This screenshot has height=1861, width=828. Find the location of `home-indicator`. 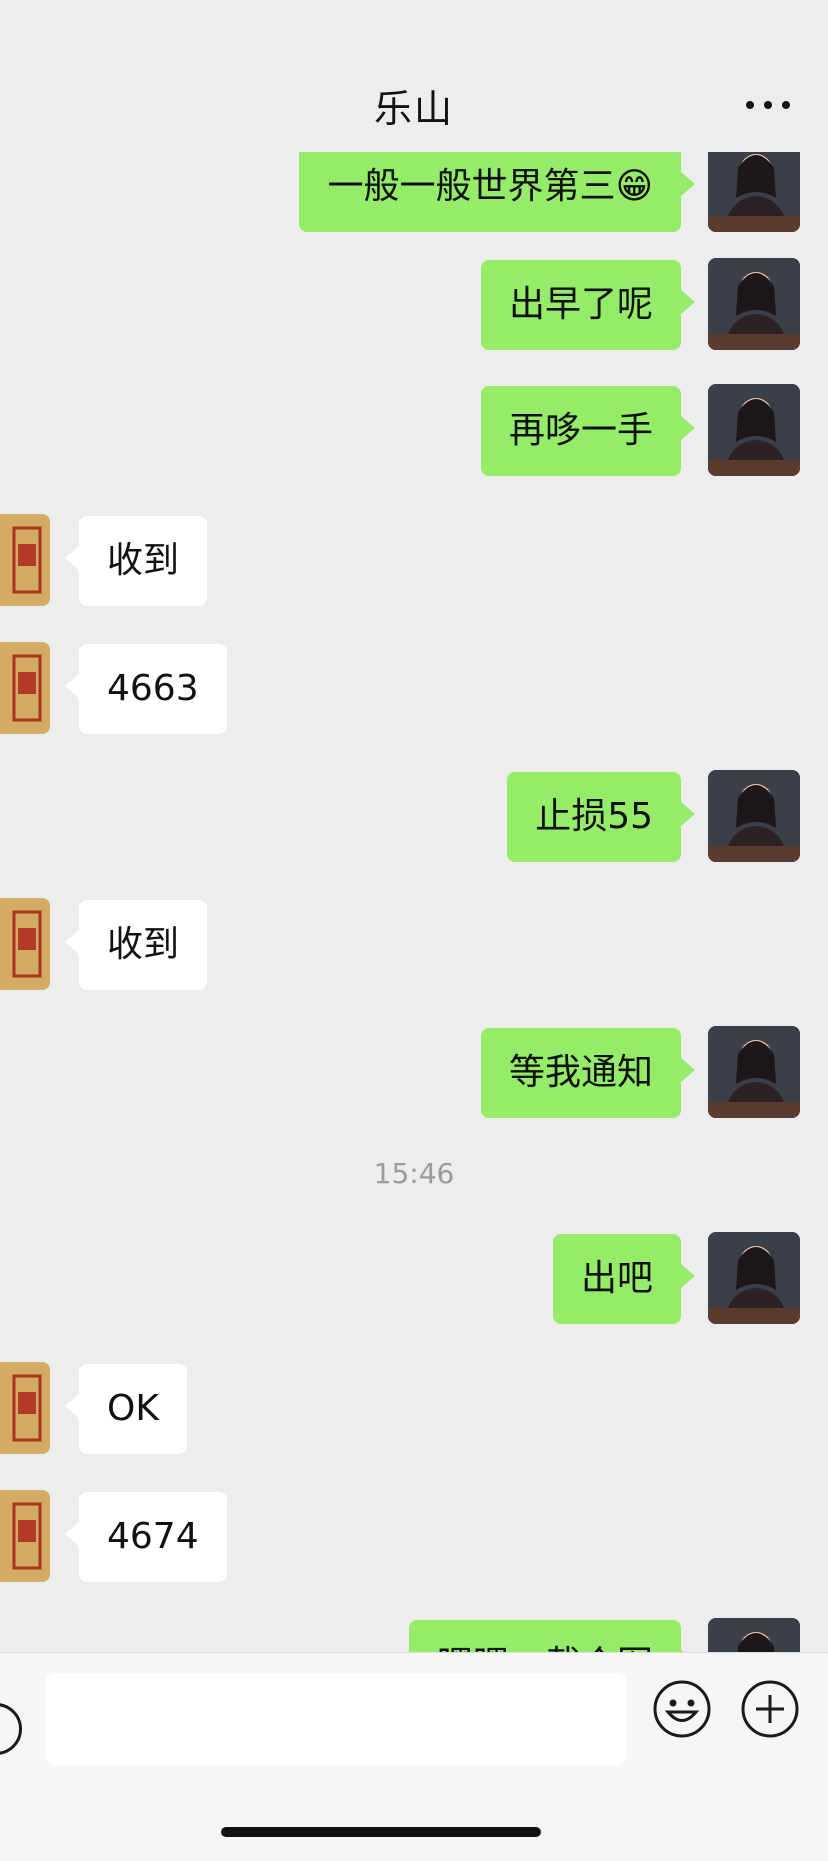

home-indicator is located at coordinates (381, 1832).